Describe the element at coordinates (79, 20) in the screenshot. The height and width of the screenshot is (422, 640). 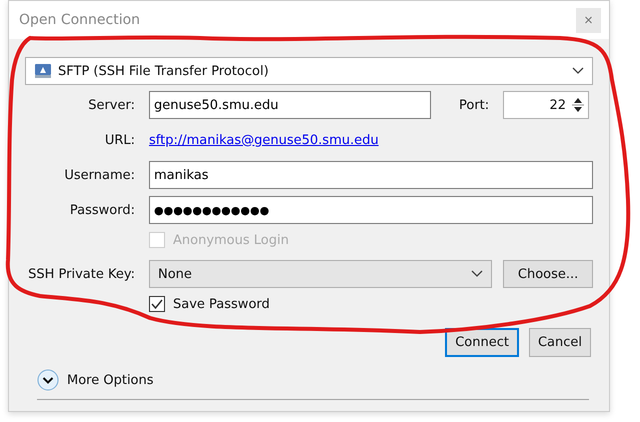
I see `window-title: Open Connection` at that location.